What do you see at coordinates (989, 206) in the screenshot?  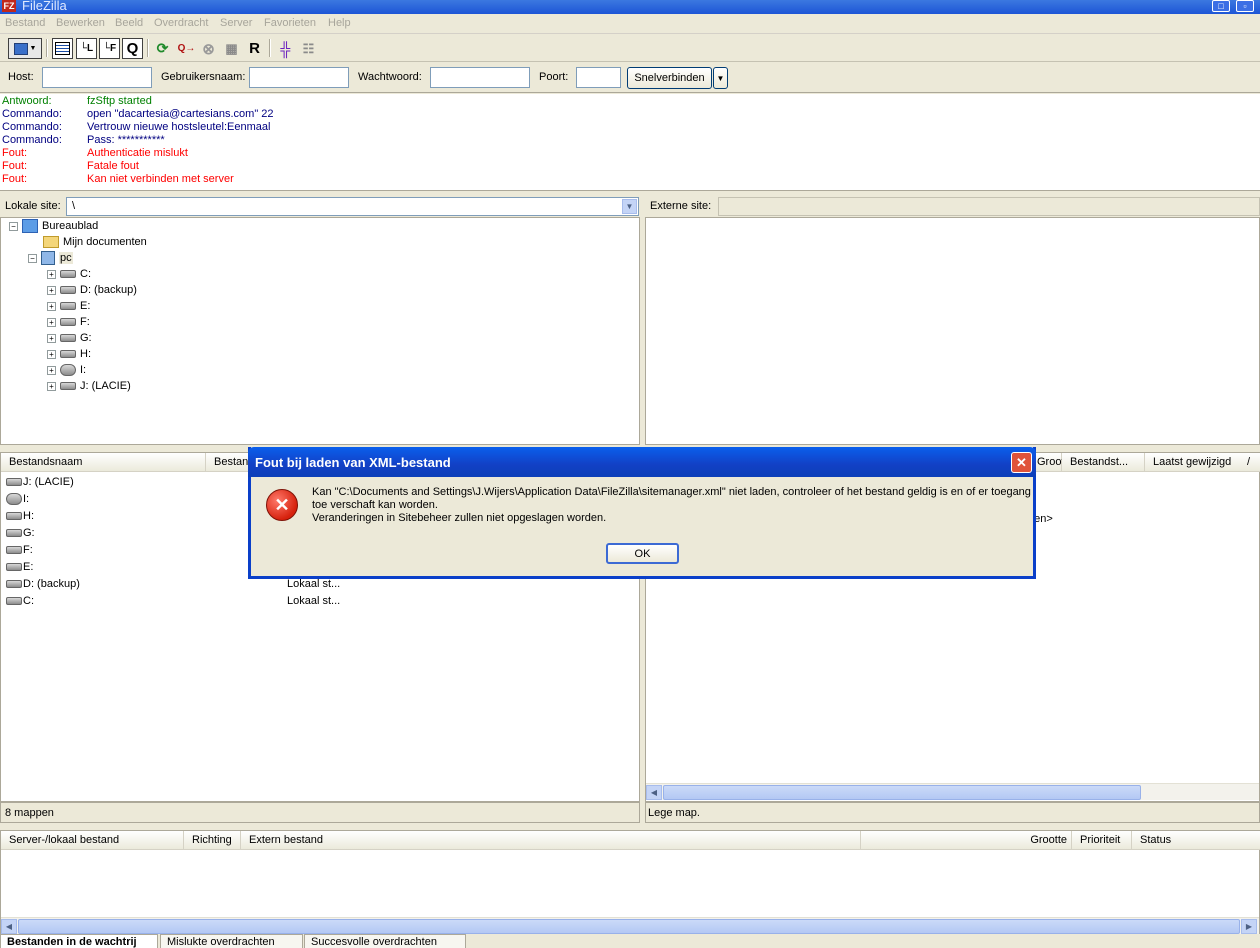 I see `remote-path-combobox` at bounding box center [989, 206].